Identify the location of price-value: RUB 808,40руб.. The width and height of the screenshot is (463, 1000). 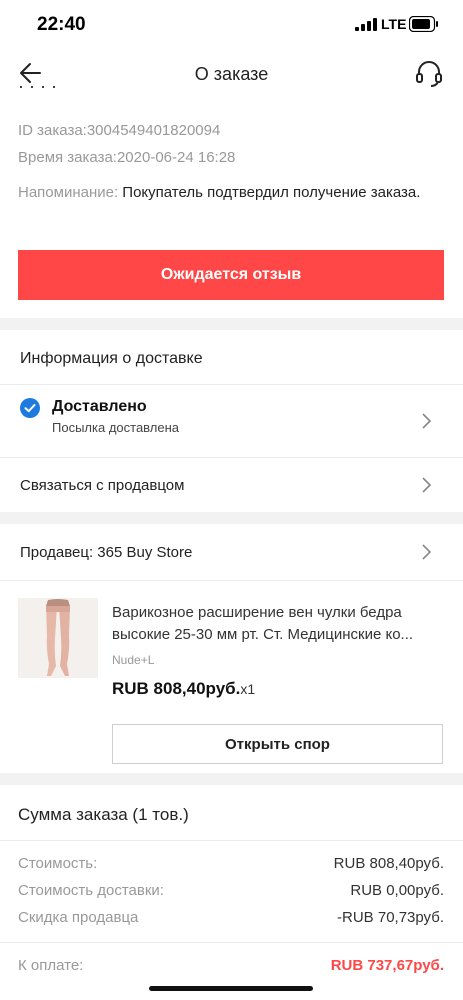
(176, 688).